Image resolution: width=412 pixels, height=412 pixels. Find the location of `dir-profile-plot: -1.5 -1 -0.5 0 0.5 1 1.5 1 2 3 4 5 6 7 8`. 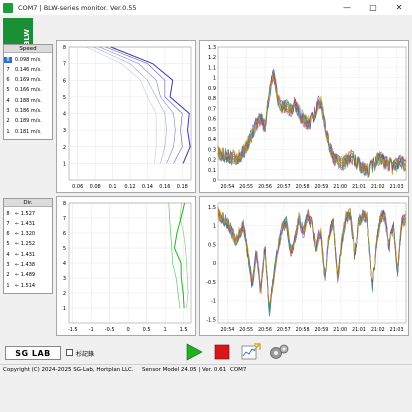

dir-profile-plot: -1.5 -1 -0.5 0 0.5 1 1.5 1 2 3 4 5 6 7 8 is located at coordinates (126, 266).